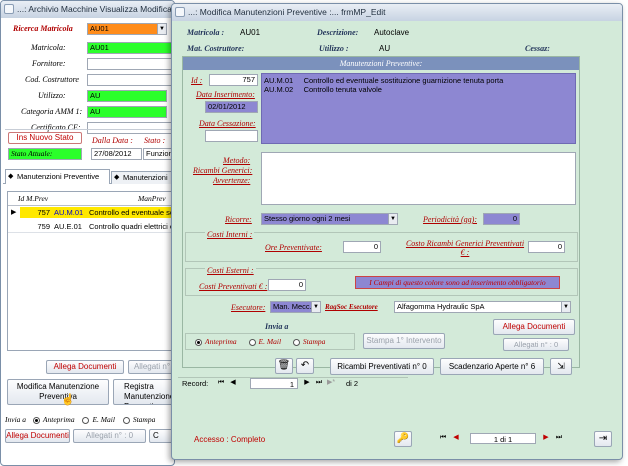 The width and height of the screenshot is (628, 466). I want to click on mat-costruttore-label: Mat. Costruttore:, so click(216, 48).